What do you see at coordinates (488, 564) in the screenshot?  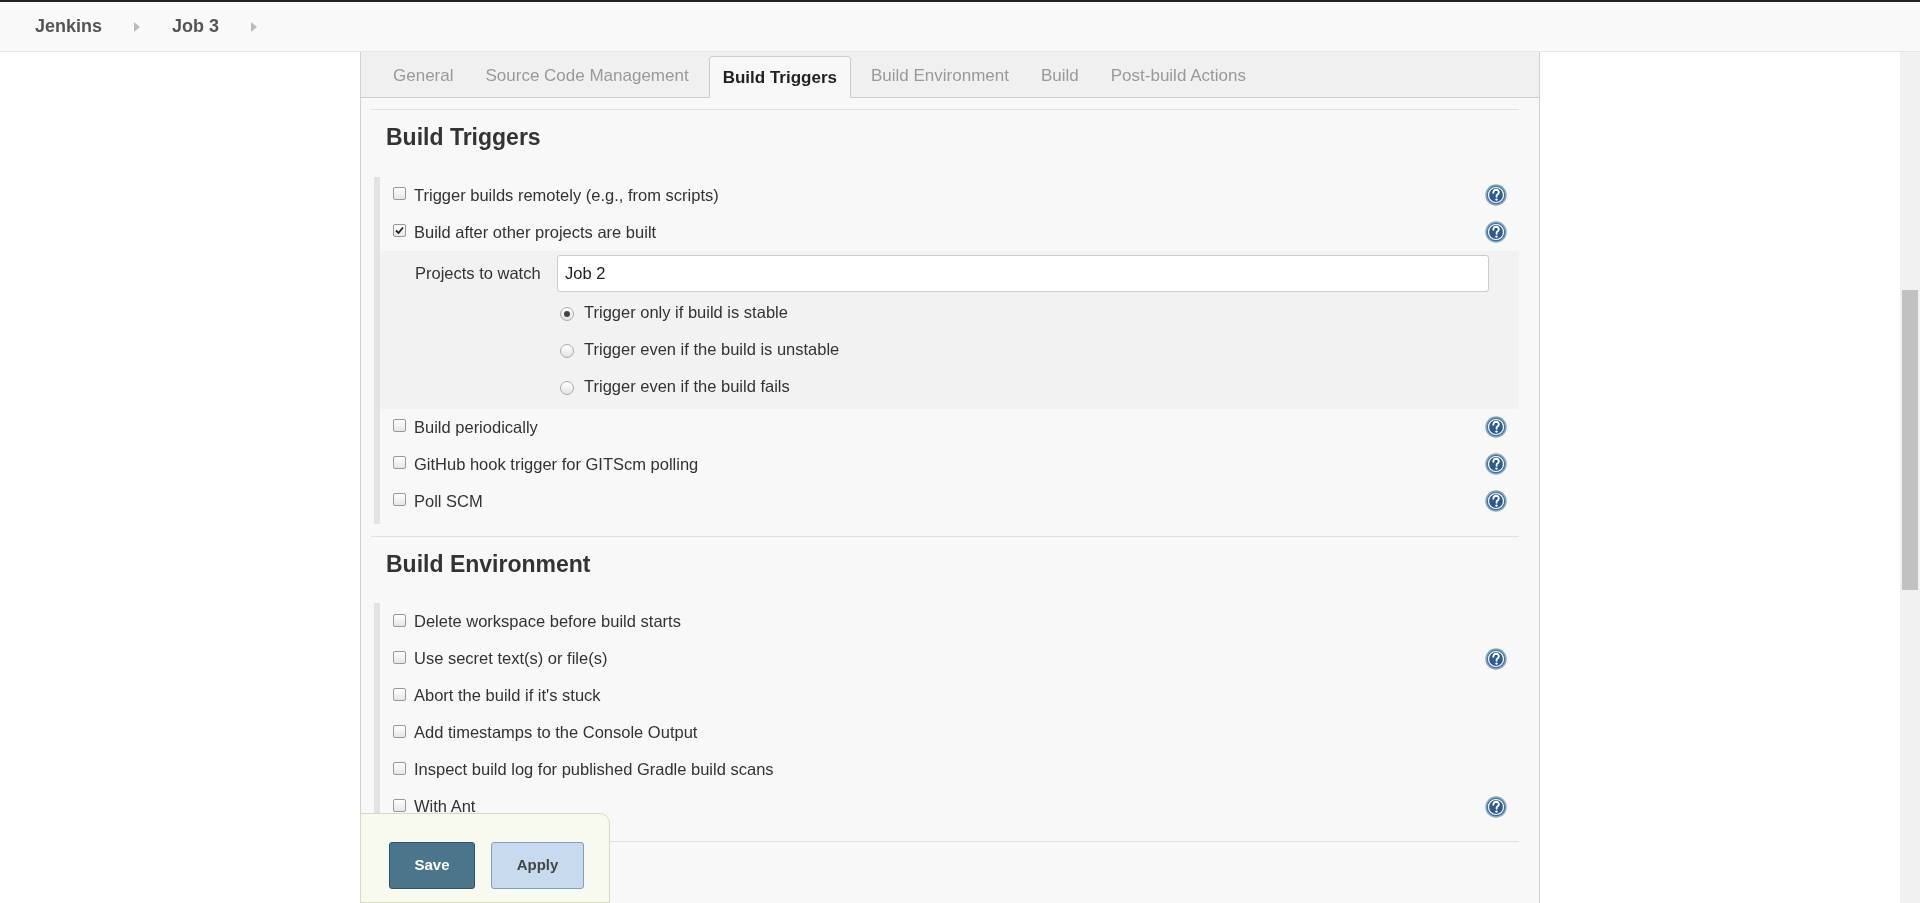 I see `section-heading: Build Environment` at bounding box center [488, 564].